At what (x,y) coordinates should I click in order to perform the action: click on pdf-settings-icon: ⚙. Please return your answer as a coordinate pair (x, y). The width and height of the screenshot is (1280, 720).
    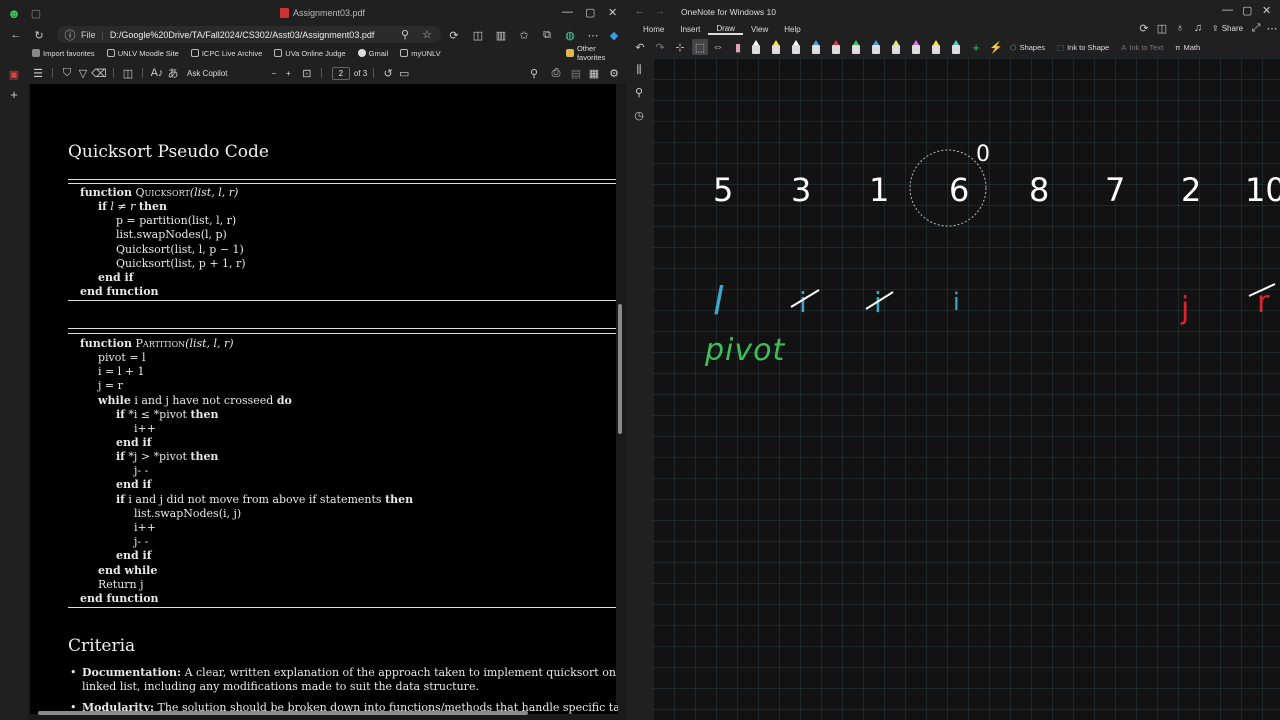
    Looking at the image, I should click on (614, 73).